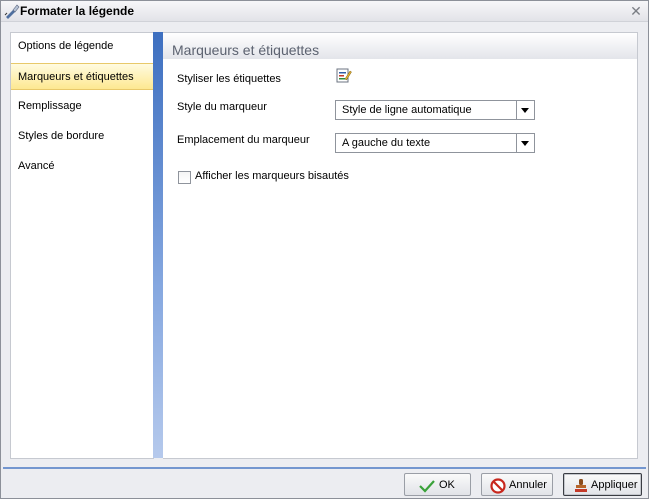 The height and width of the screenshot is (499, 649). I want to click on stamp-icon, so click(581, 485).